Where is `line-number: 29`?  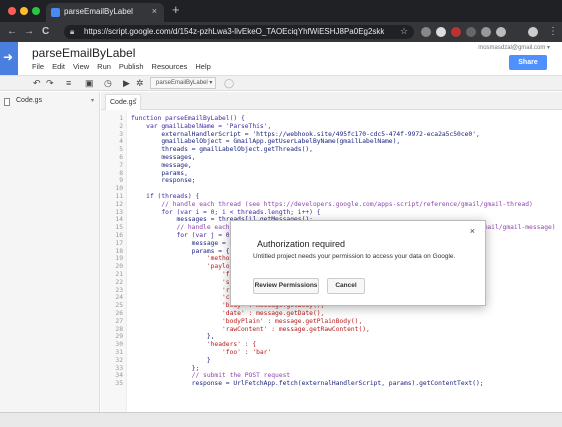 line-number: 29 is located at coordinates (119, 337).